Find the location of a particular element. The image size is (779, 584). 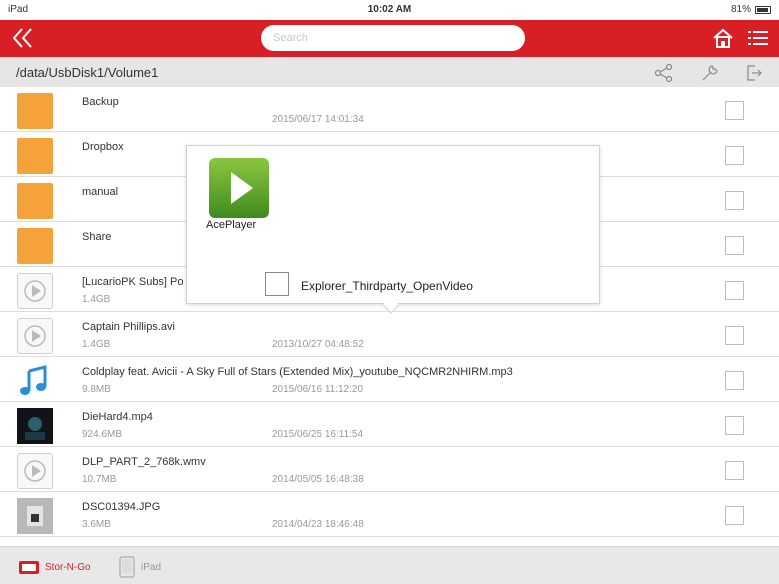

list-item: Backup 2015/06/17 14:01:34 is located at coordinates (389, 109).